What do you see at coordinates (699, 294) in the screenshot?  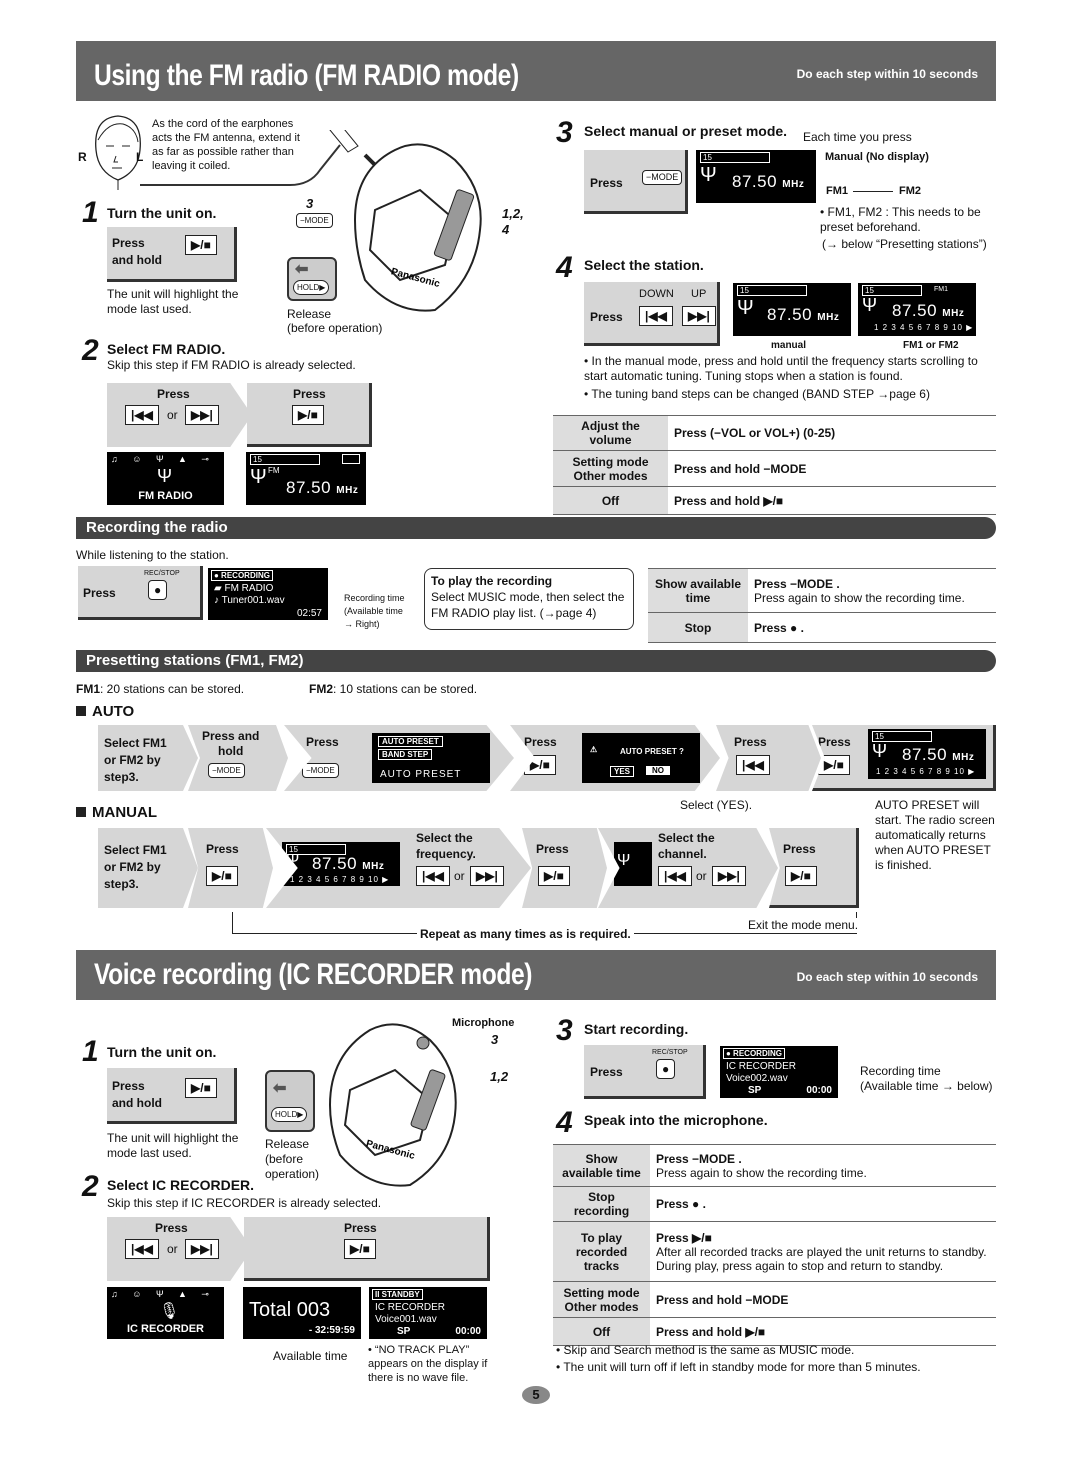 I see `up-label: UP` at bounding box center [699, 294].